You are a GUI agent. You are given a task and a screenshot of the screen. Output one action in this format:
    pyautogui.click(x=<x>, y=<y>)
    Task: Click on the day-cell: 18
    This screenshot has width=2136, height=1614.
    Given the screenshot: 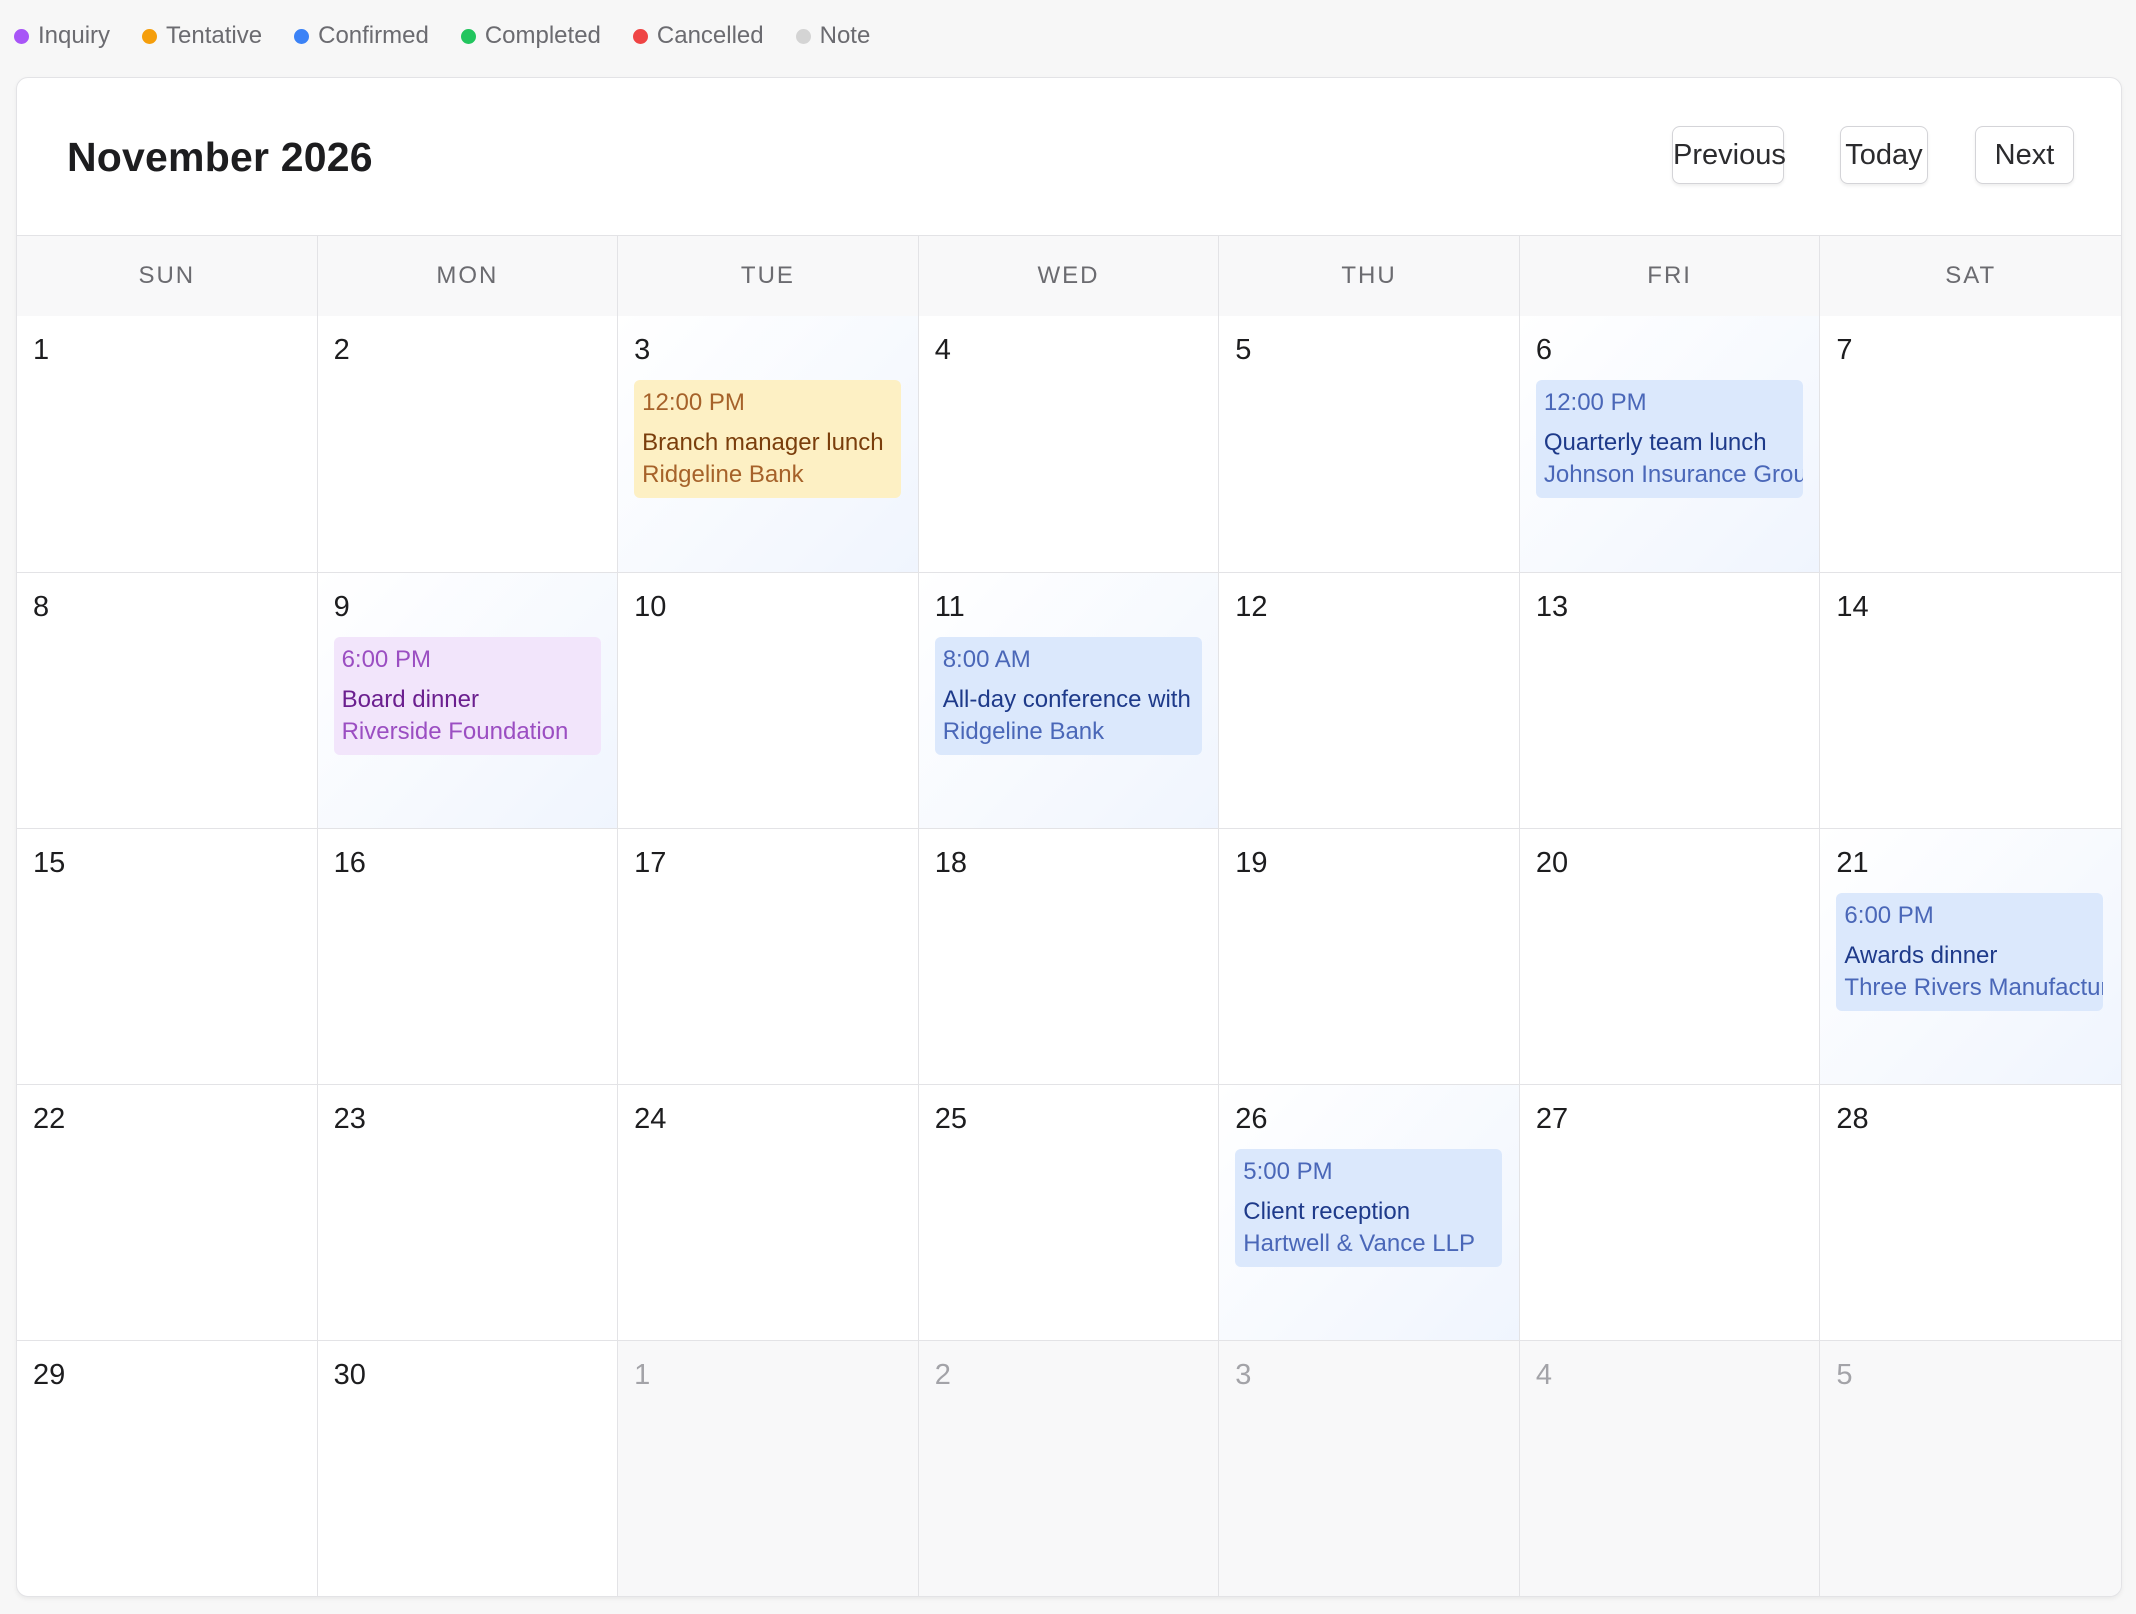 What is the action you would take?
    pyautogui.click(x=1069, y=956)
    